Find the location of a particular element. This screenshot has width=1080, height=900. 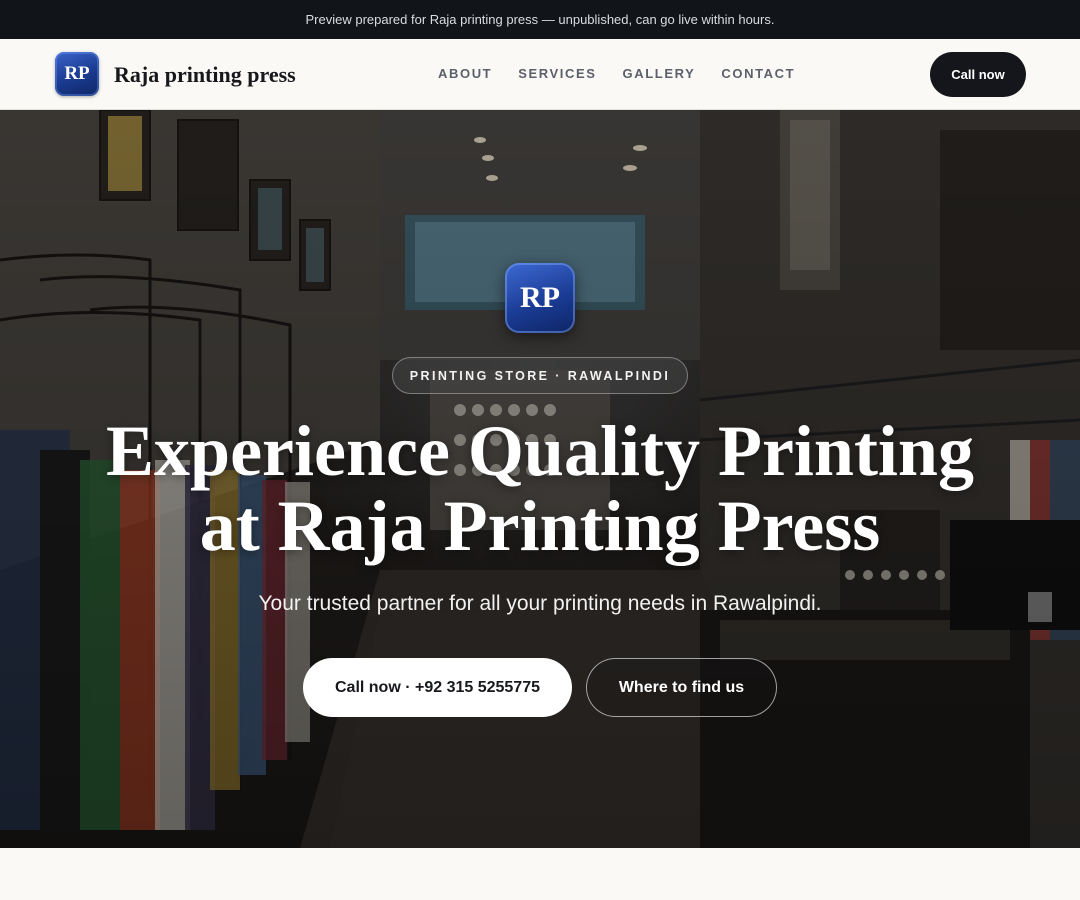

logo-badge: RP is located at coordinates (77, 74).